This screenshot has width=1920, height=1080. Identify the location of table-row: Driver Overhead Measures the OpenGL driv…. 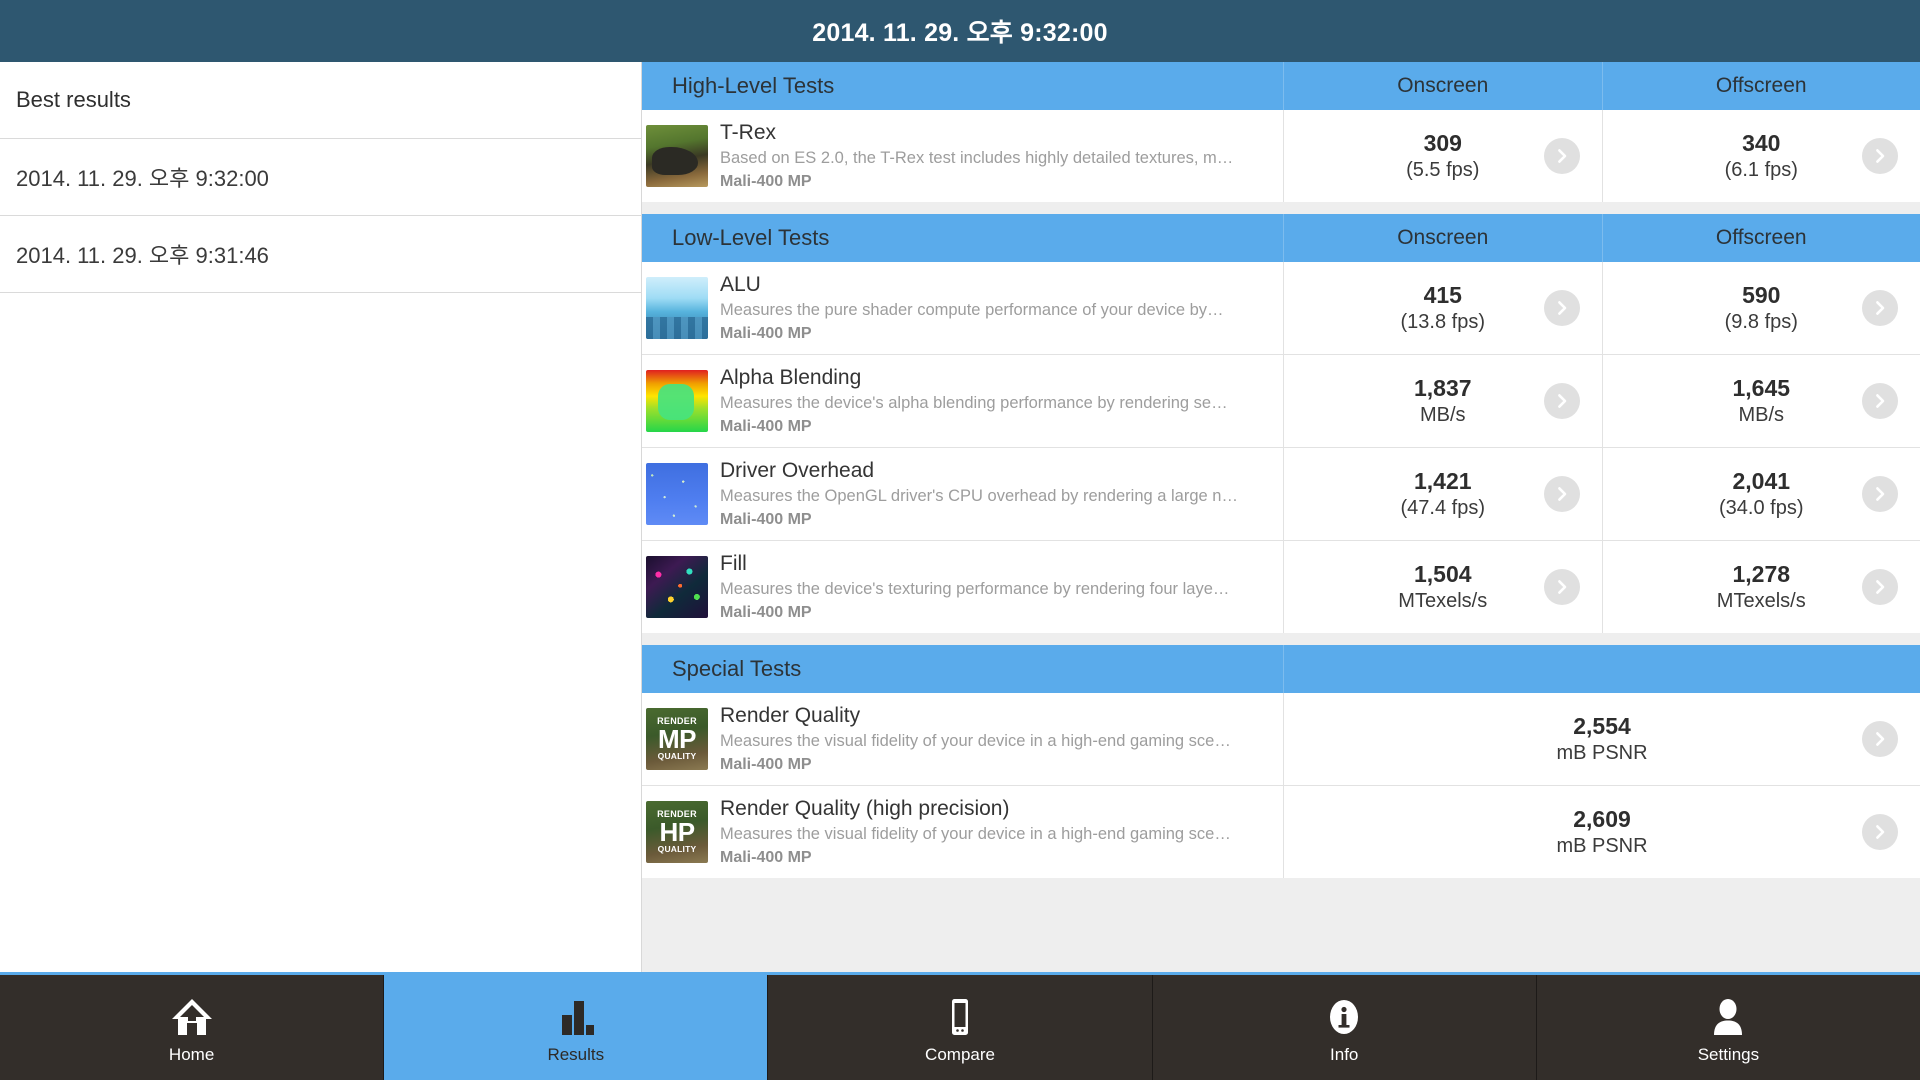
(1281, 494).